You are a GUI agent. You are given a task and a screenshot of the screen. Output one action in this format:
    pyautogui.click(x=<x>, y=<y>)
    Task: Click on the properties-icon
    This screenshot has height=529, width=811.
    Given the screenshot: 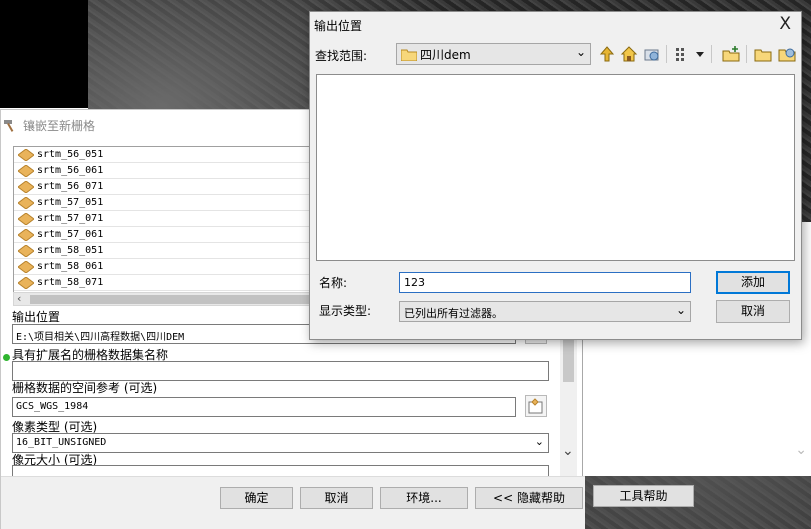 What is the action you would take?
    pyautogui.click(x=535, y=406)
    